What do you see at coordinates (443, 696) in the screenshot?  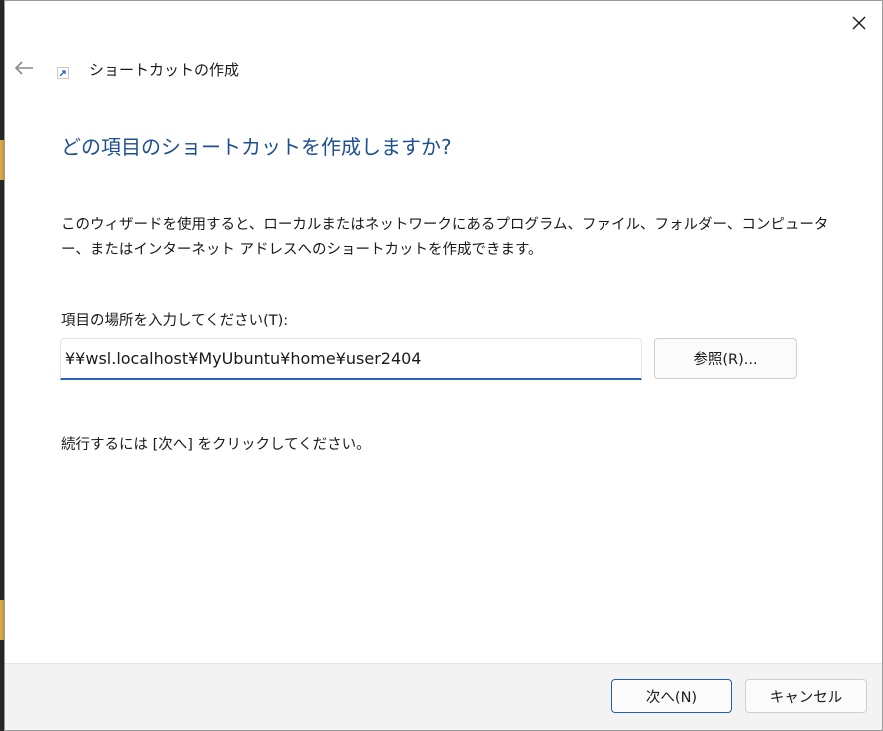 I see `dialog-footer: 次へ(N) キャンセル` at bounding box center [443, 696].